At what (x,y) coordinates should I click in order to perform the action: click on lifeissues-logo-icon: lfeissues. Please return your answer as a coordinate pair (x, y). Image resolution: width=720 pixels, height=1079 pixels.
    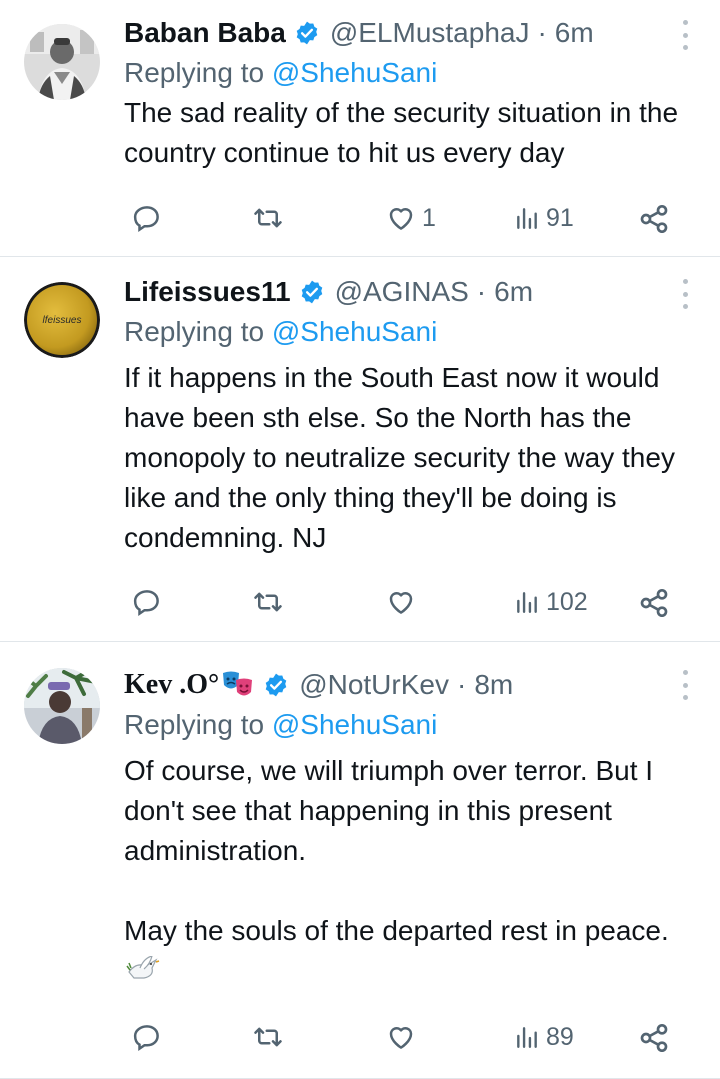
    Looking at the image, I should click on (62, 320).